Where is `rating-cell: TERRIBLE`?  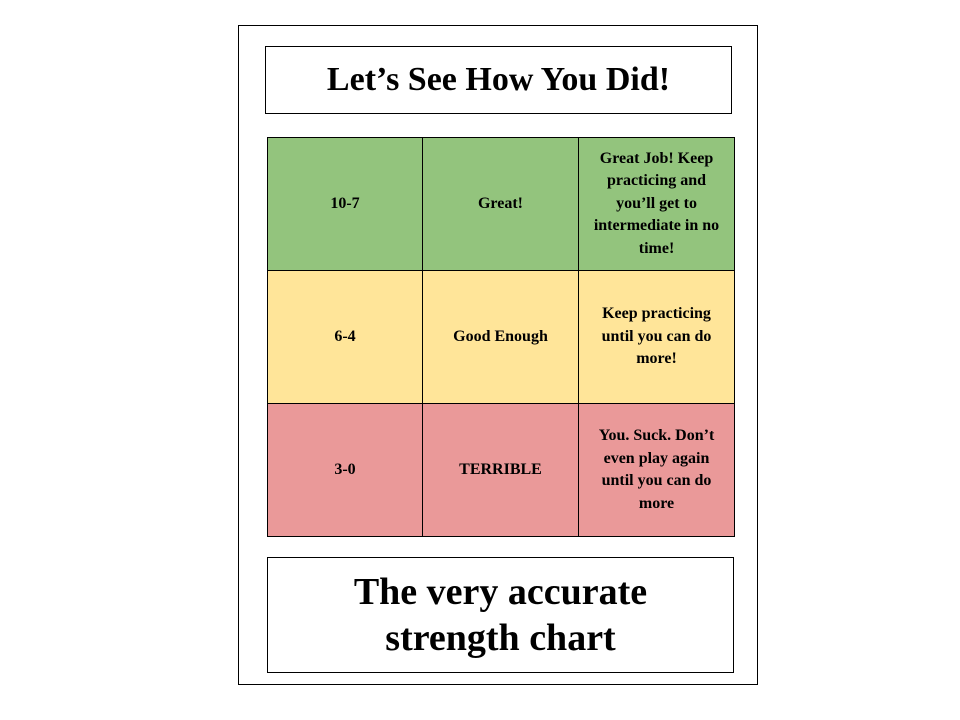
rating-cell: TERRIBLE is located at coordinates (500, 470).